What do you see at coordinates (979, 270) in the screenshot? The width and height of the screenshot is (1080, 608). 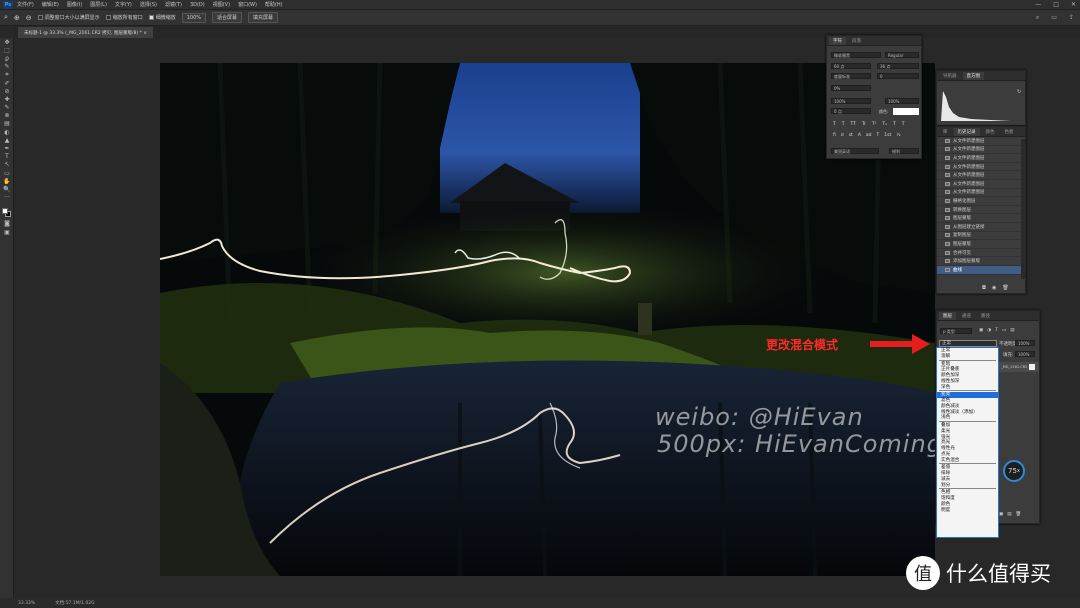 I see `history-item-current: 曲线` at bounding box center [979, 270].